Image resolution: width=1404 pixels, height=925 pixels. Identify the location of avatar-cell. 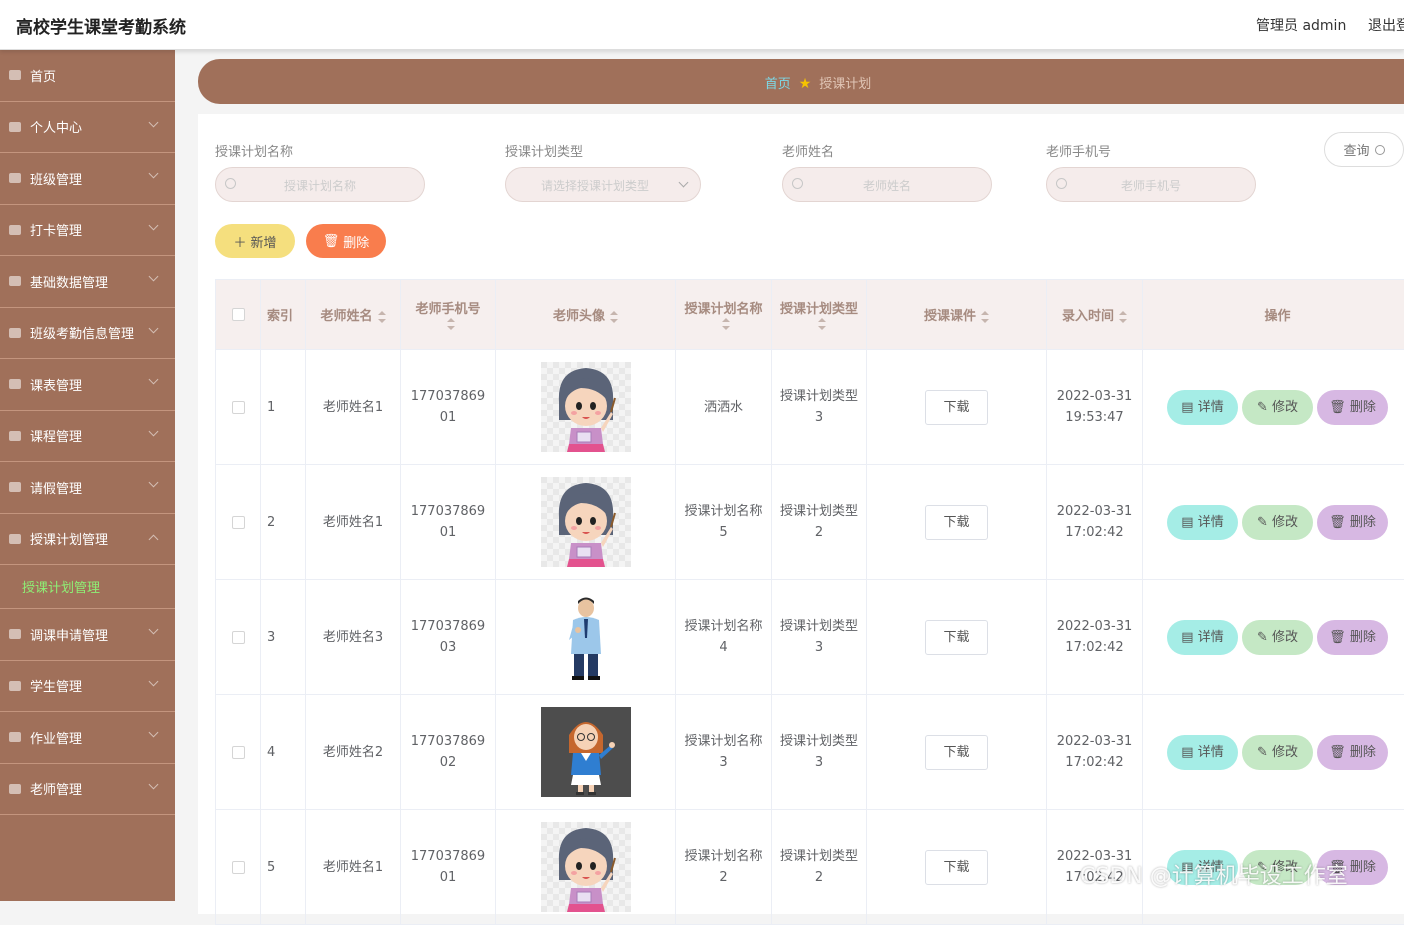
(586, 522).